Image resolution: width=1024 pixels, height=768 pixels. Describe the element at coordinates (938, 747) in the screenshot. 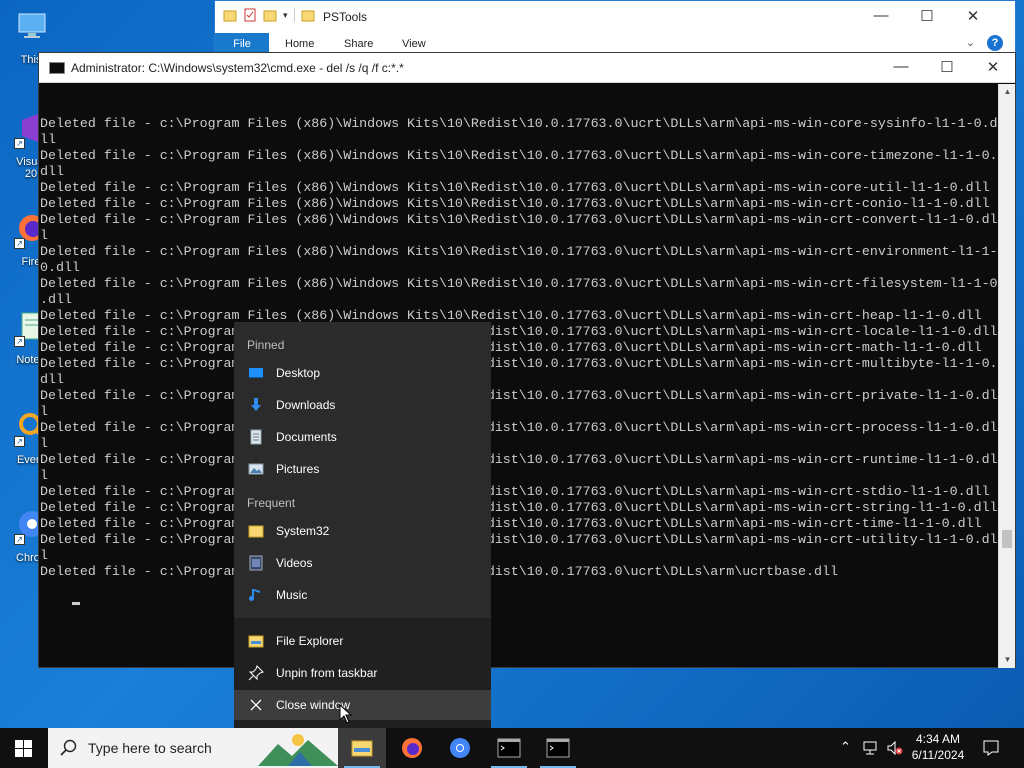

I see `clock: 4:34 AM 6/11/2024` at that location.